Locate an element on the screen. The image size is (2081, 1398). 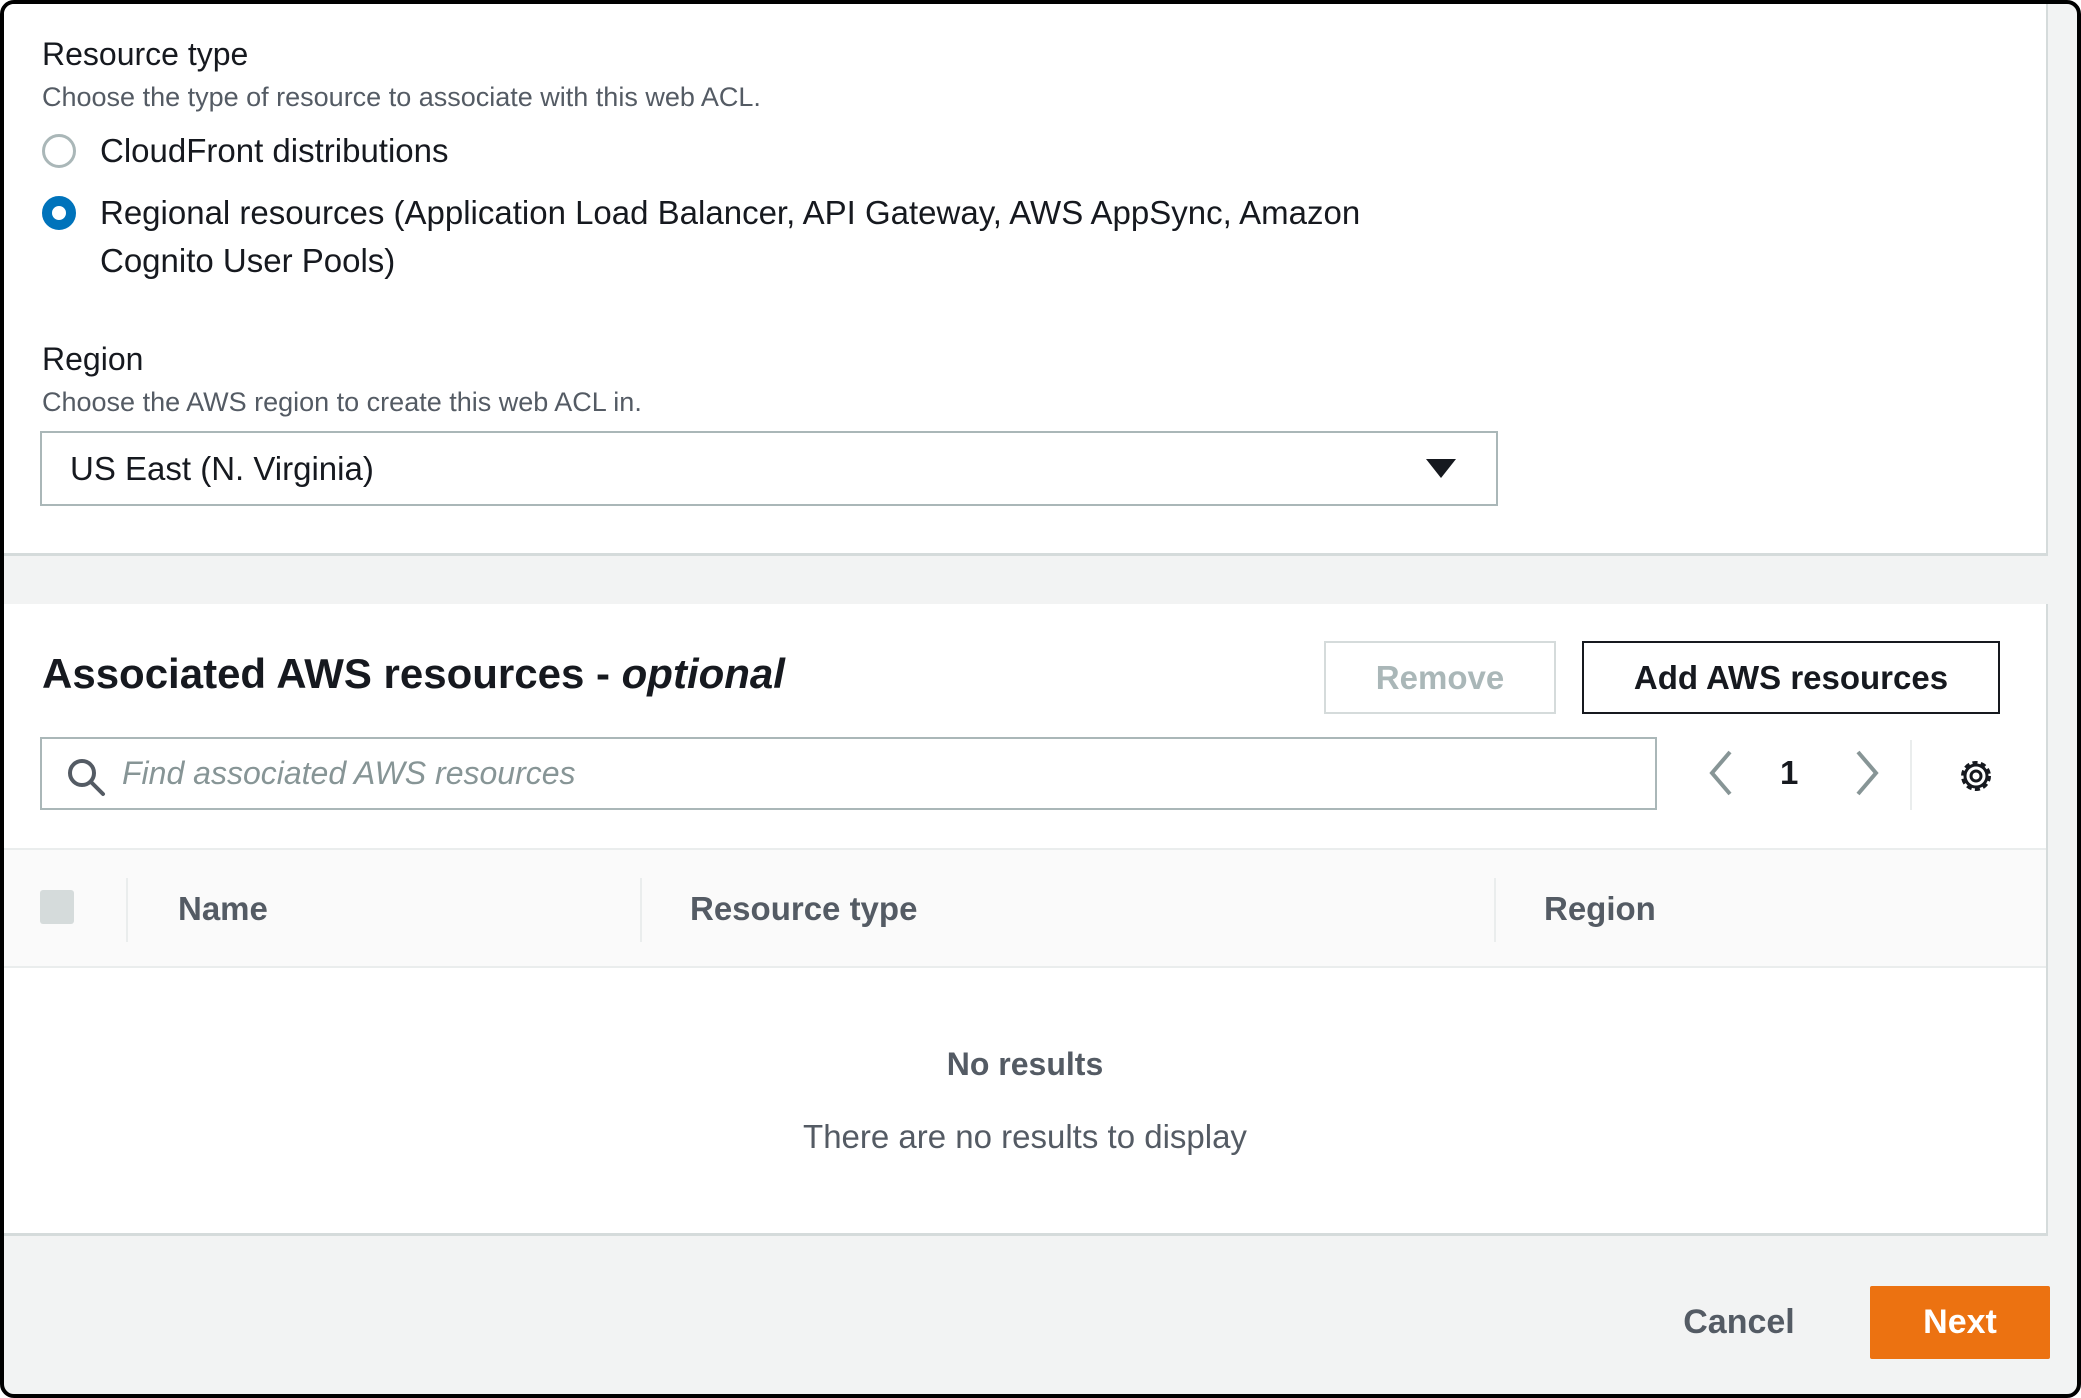
column-header-name: Name is located at coordinates (223, 909).